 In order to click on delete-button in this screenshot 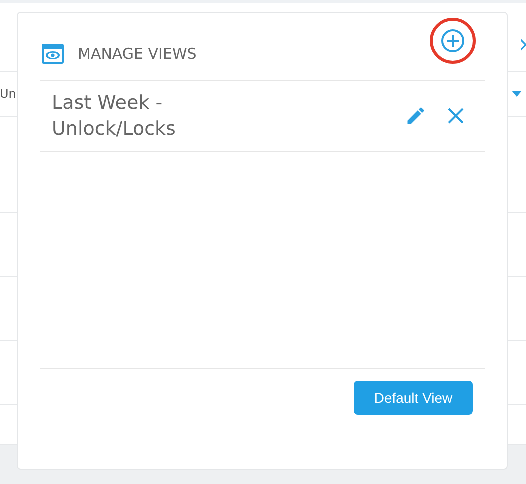, I will do `click(456, 116)`.